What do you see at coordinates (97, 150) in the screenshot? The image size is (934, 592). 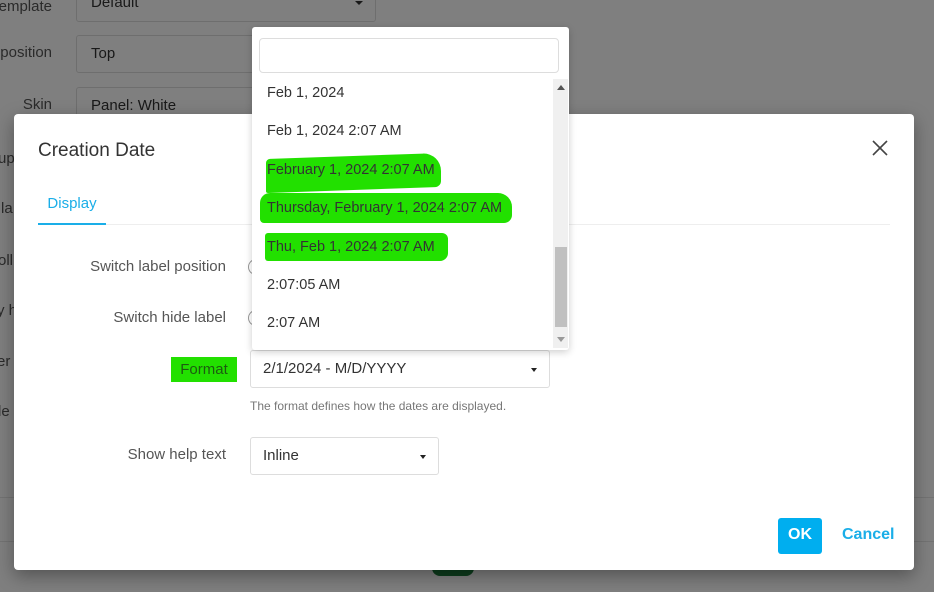 I see `dialog-title: Creation Date` at bounding box center [97, 150].